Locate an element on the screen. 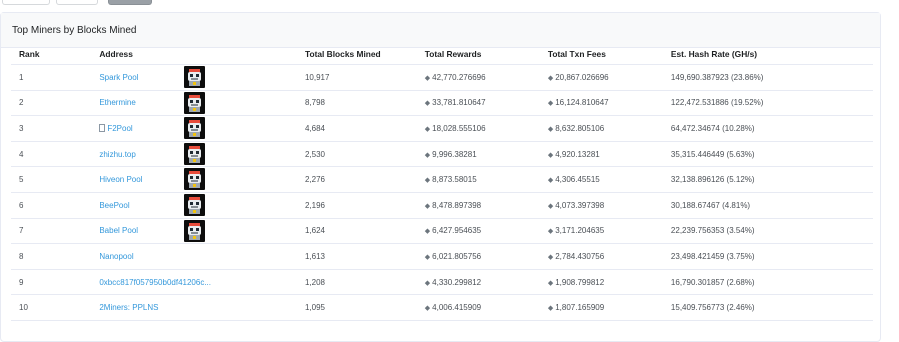  fees-cell: ◆ 2,784.430756 is located at coordinates (601, 256).